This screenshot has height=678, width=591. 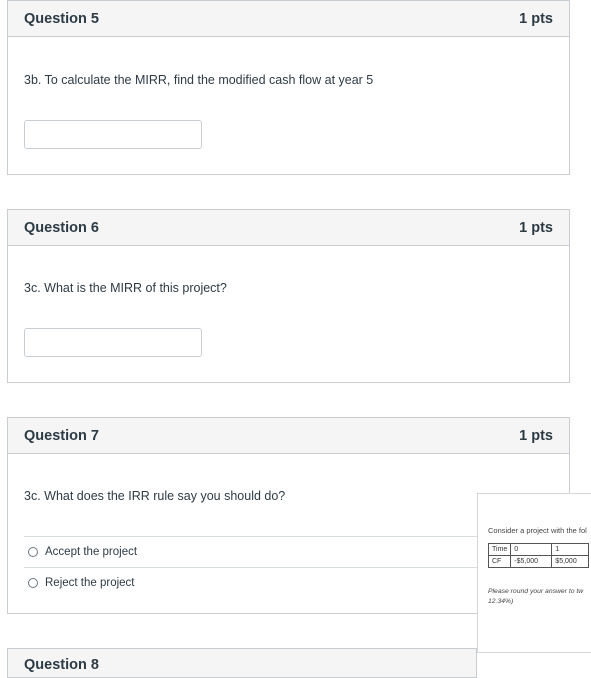 What do you see at coordinates (91, 552) in the screenshot?
I see `option-label: Accept the project` at bounding box center [91, 552].